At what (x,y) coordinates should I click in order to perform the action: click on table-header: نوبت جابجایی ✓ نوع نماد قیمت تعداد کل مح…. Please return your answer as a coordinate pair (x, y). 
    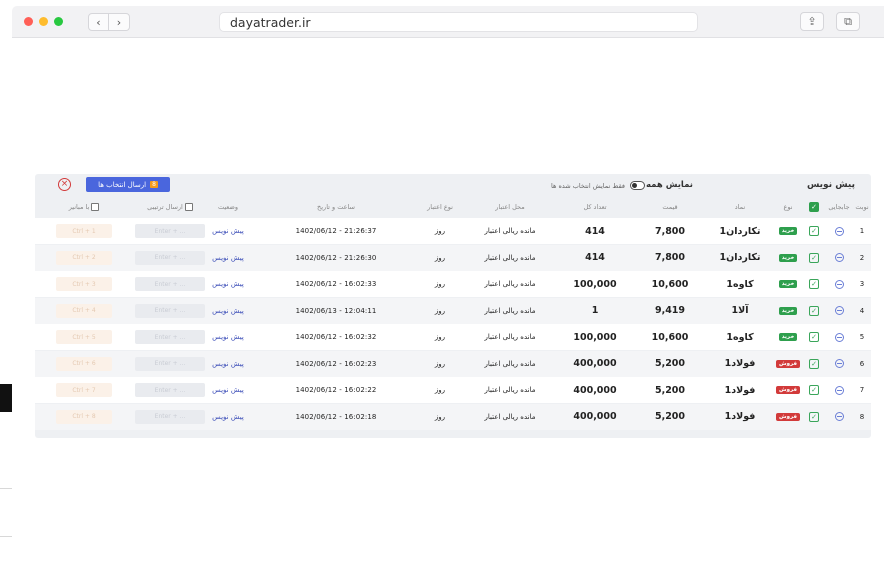
    Looking at the image, I should click on (453, 207).